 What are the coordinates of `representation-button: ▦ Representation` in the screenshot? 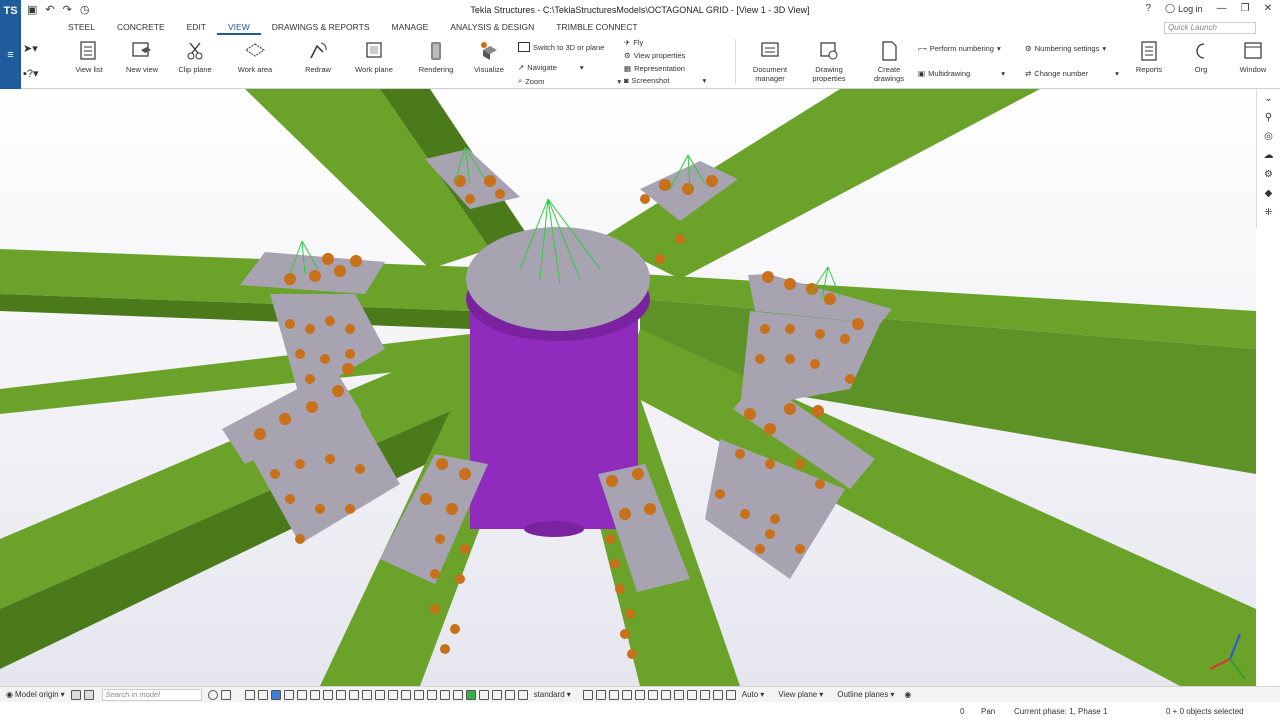 It's located at (654, 68).